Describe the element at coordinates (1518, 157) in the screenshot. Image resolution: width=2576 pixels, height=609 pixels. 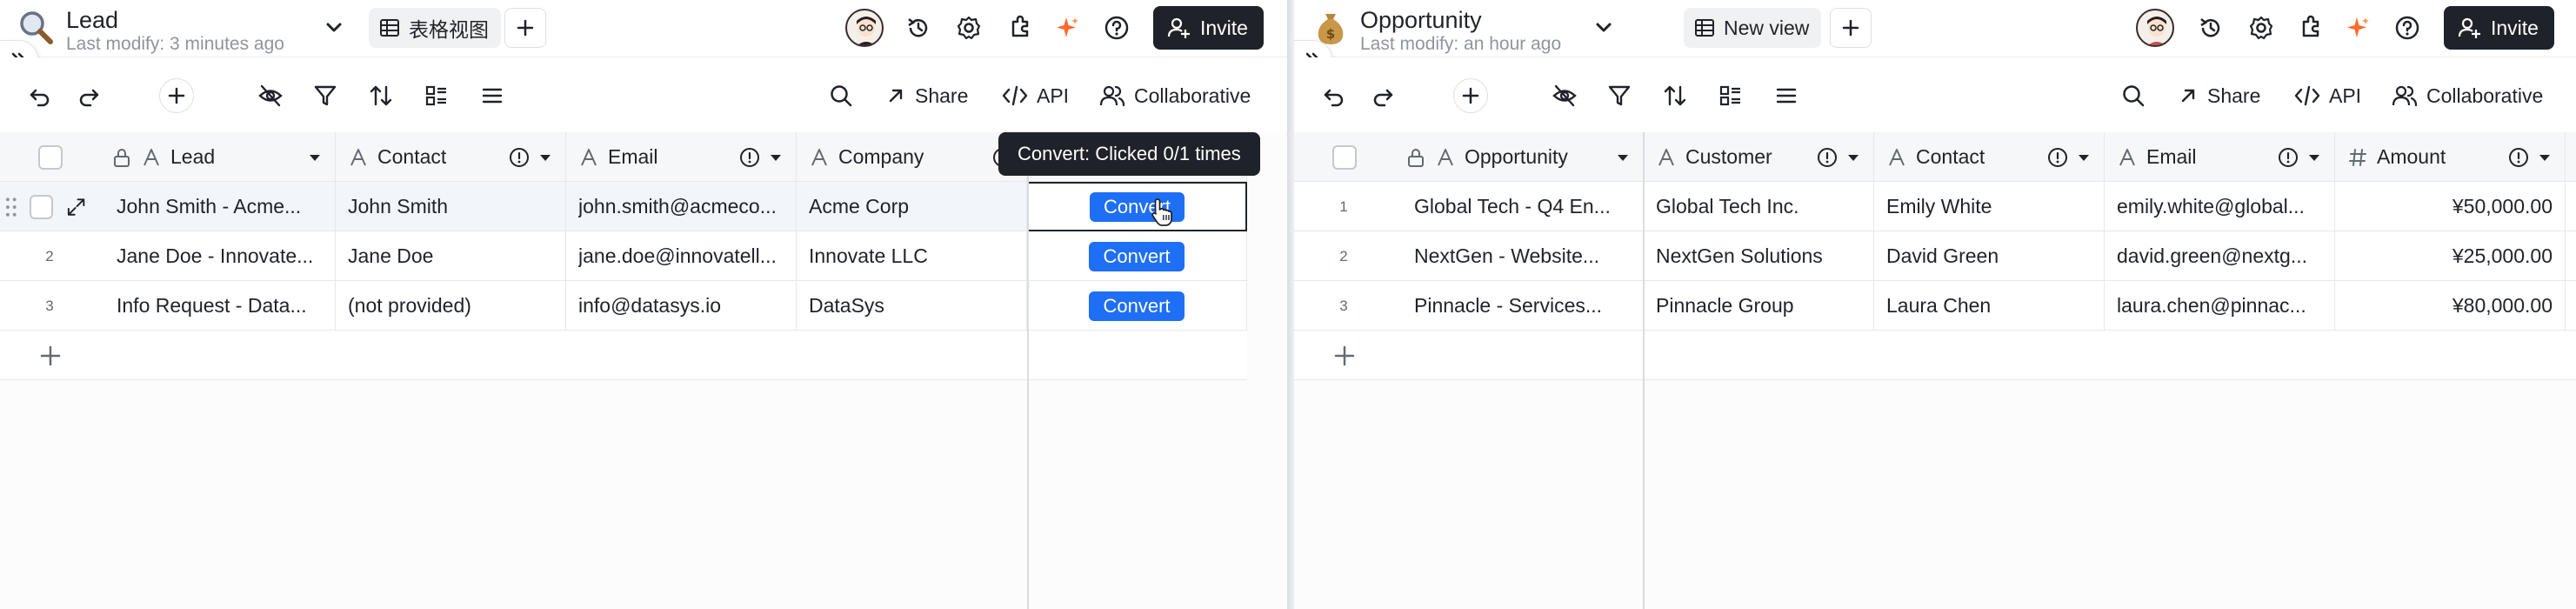
I see `column-header-opportunity: Opportunity` at that location.